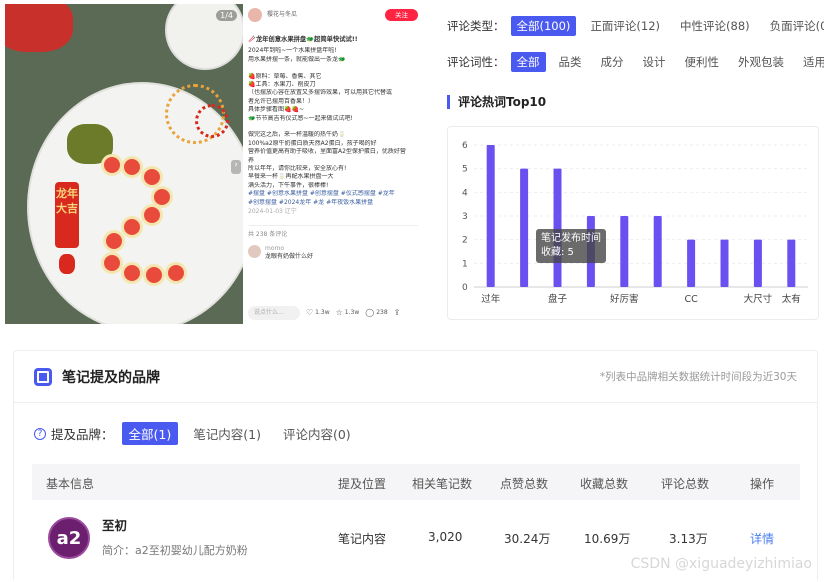  I want to click on post-line: 🍓工具：水果刀、削皮刀, so click(282, 85).